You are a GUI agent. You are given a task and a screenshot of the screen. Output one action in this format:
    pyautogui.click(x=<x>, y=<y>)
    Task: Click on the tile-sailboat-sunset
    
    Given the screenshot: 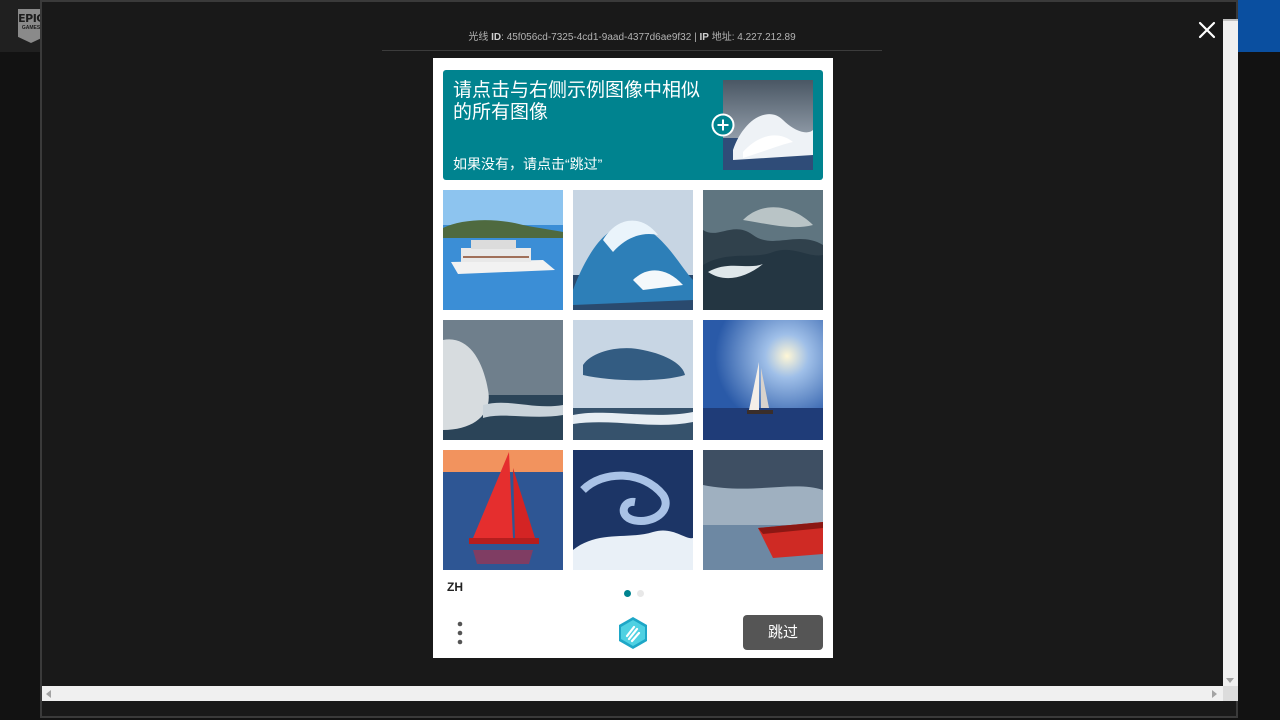 What is the action you would take?
    pyautogui.click(x=763, y=380)
    